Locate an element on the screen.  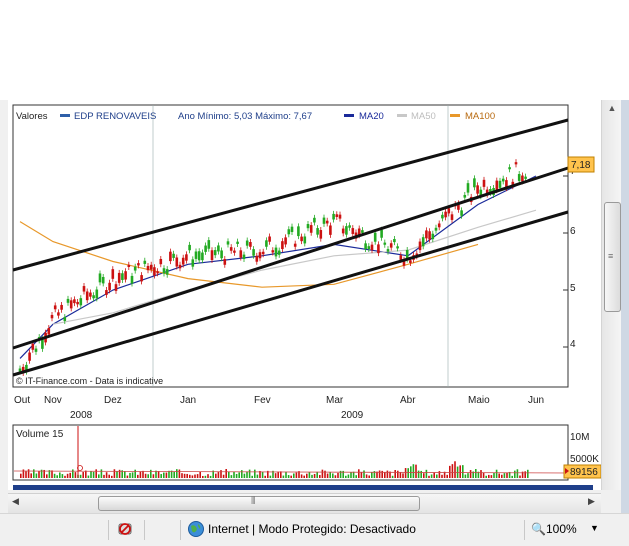
legend-ma20: MA20 is located at coordinates (371, 116).